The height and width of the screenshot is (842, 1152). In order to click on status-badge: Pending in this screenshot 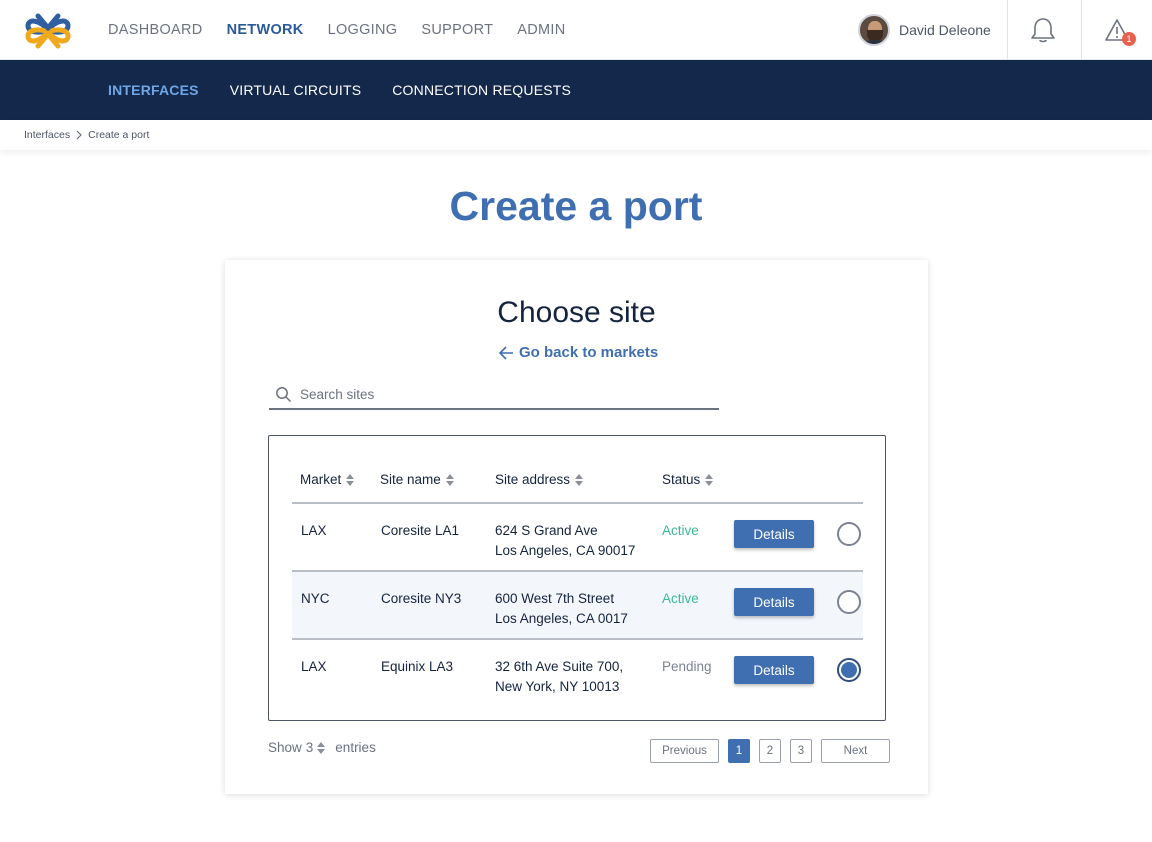, I will do `click(687, 666)`.